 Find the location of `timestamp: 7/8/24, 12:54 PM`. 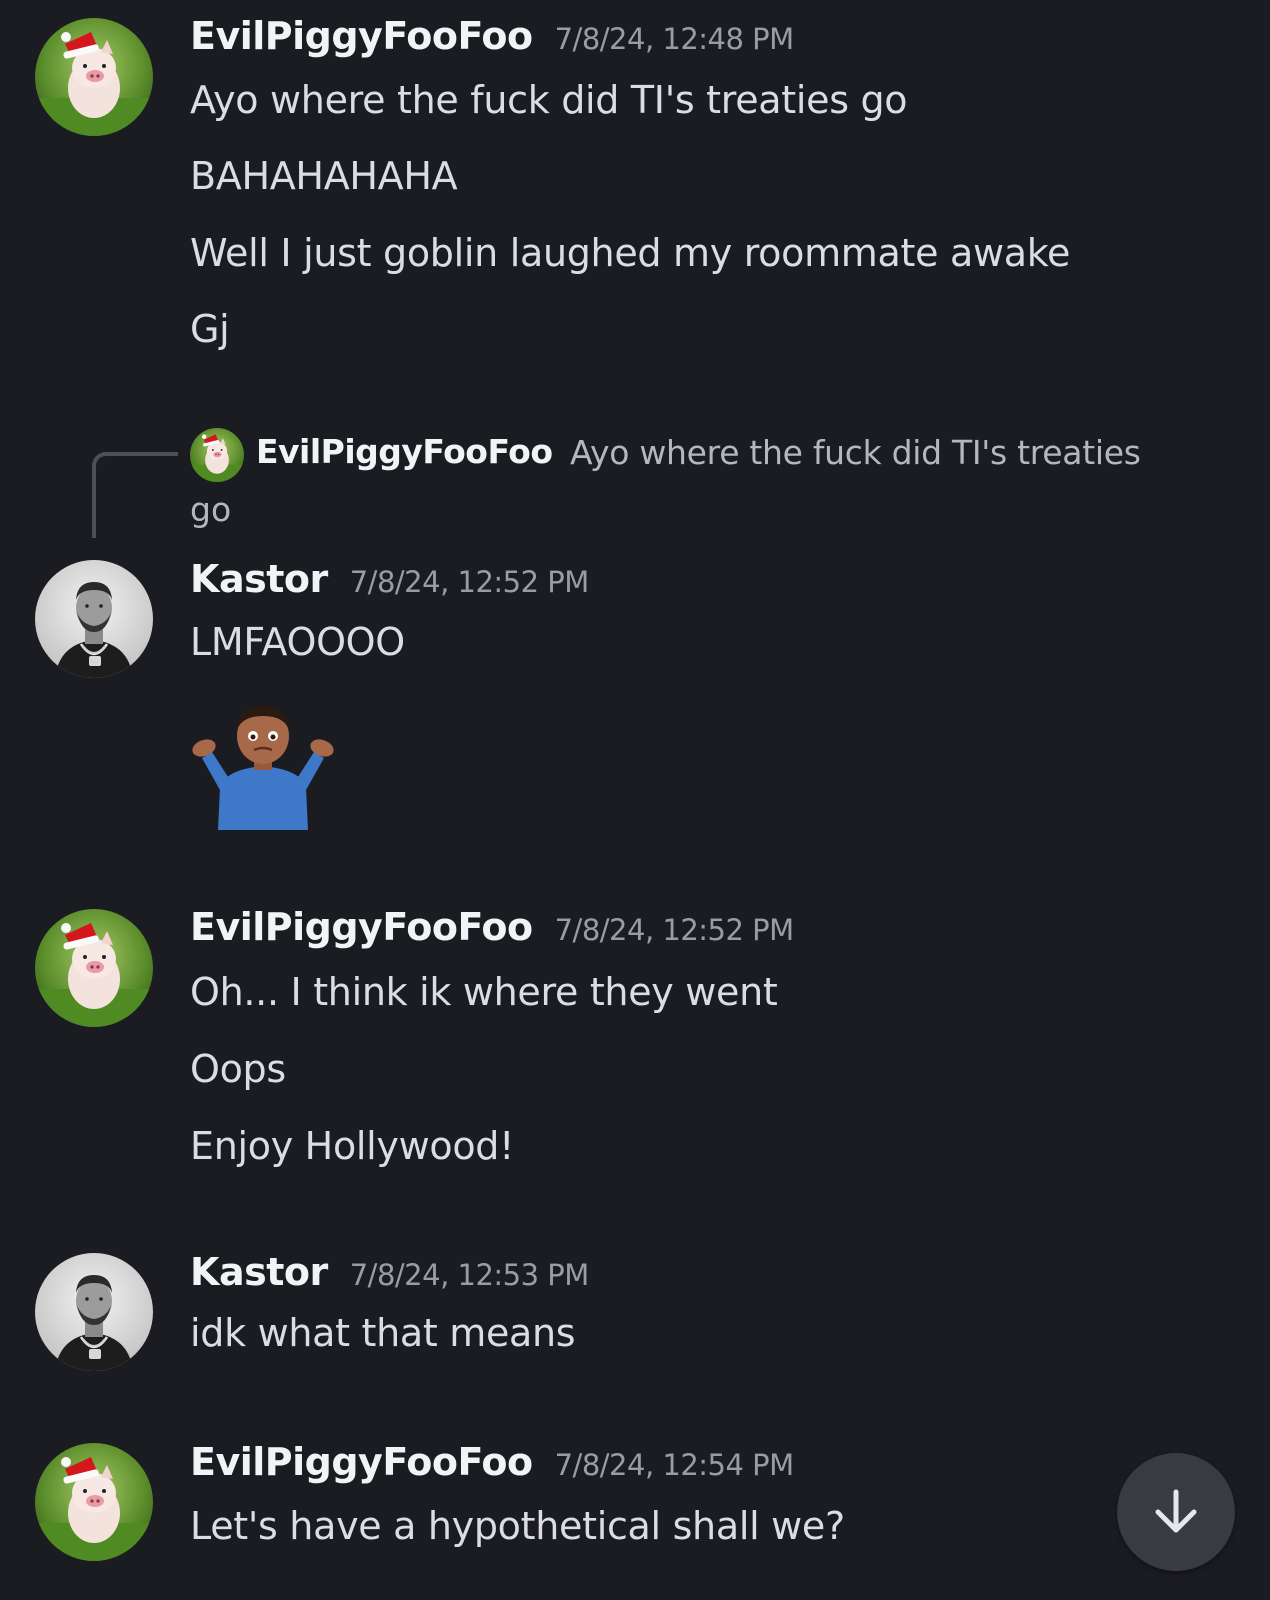

timestamp: 7/8/24, 12:54 PM is located at coordinates (674, 1465).